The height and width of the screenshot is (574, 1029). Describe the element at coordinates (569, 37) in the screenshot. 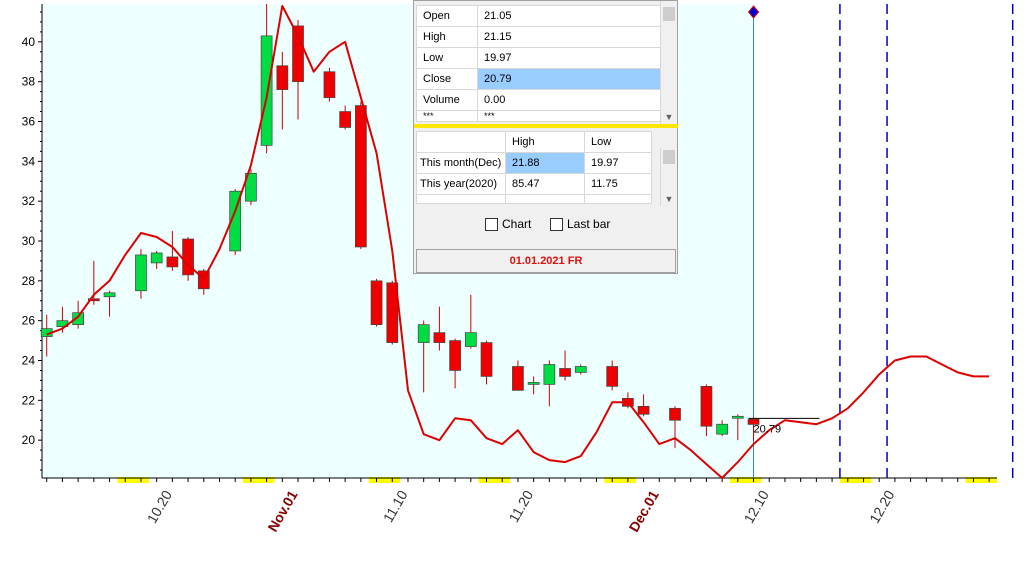

I see `row-value: 21.15` at that location.